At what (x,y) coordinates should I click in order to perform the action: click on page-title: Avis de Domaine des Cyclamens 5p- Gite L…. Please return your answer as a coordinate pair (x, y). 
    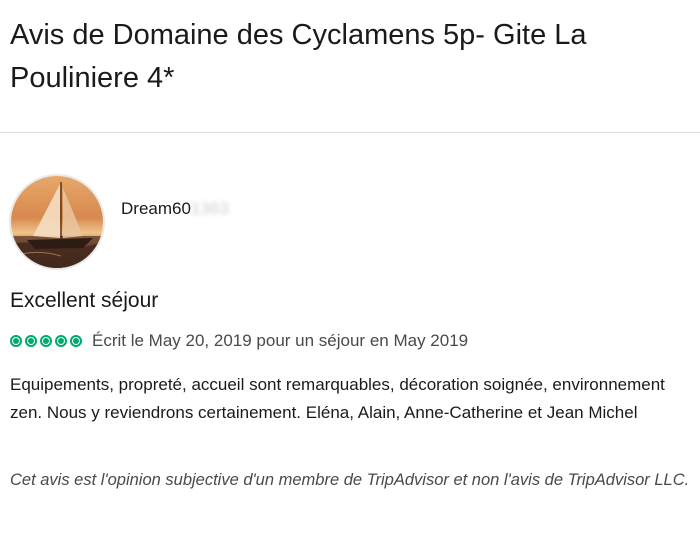
    Looking at the image, I should click on (298, 56).